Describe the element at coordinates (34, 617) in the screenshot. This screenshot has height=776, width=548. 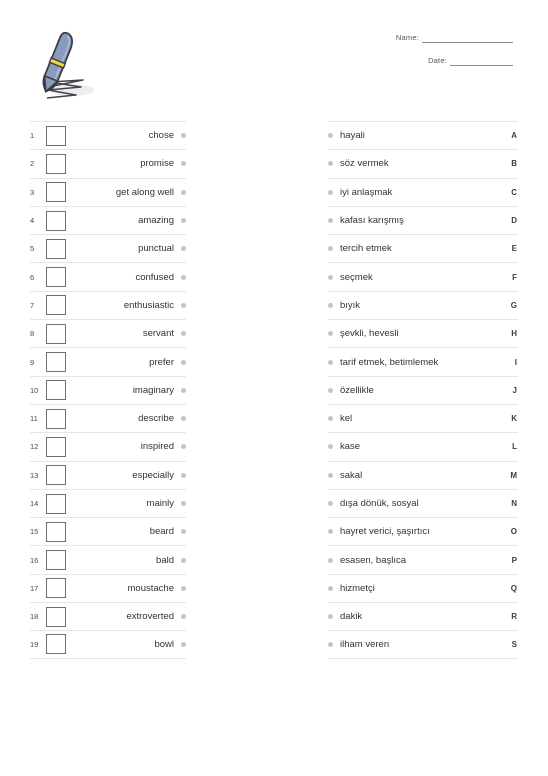
I see `item-number: 18` at that location.